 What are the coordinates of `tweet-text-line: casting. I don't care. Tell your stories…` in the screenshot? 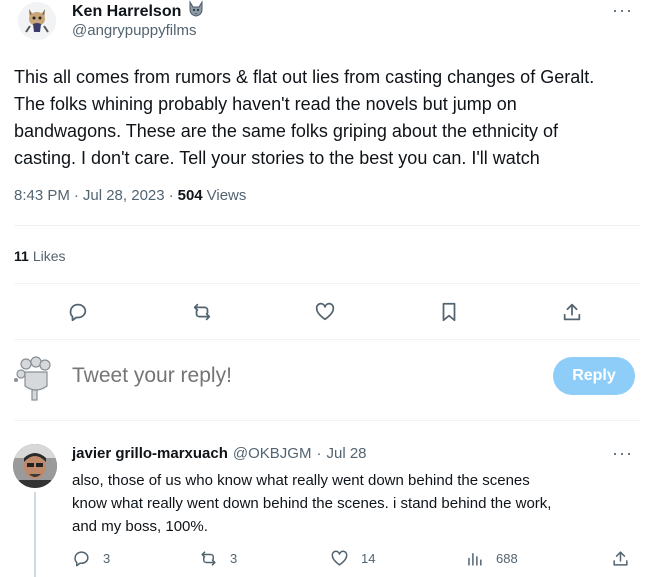 It's located at (277, 158).